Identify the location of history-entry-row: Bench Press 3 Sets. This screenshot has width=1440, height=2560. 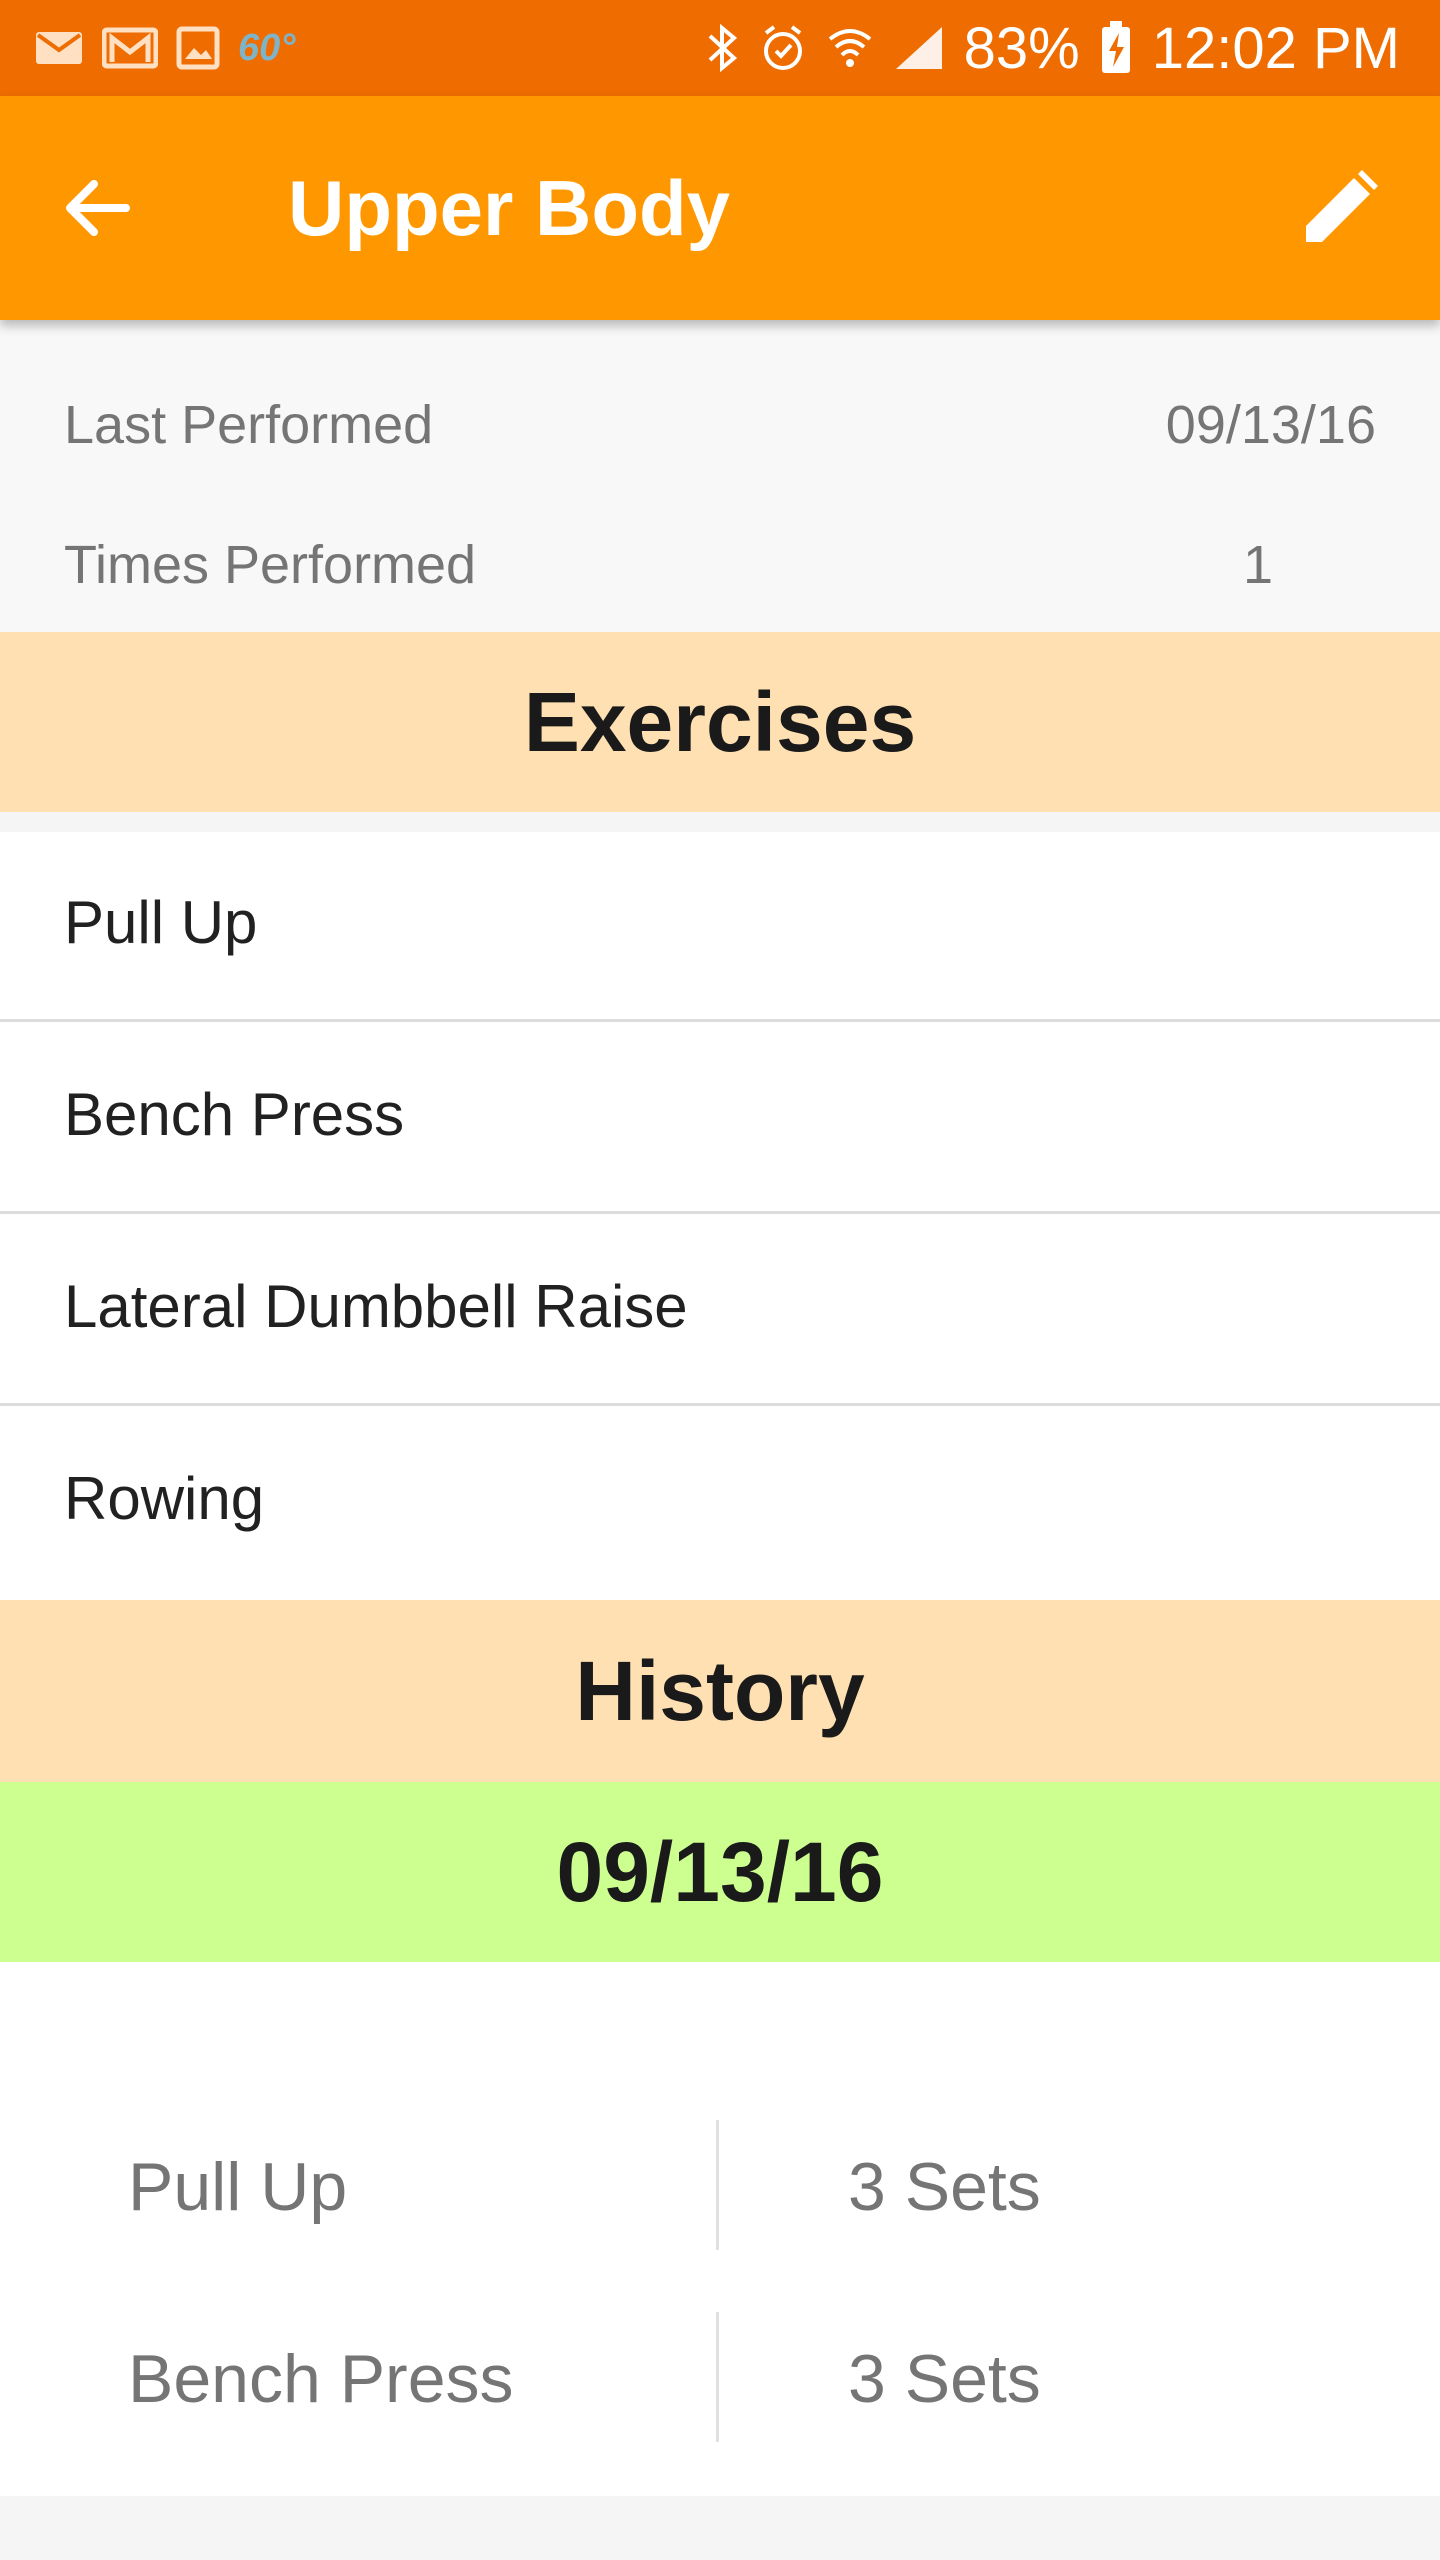
(720, 2377).